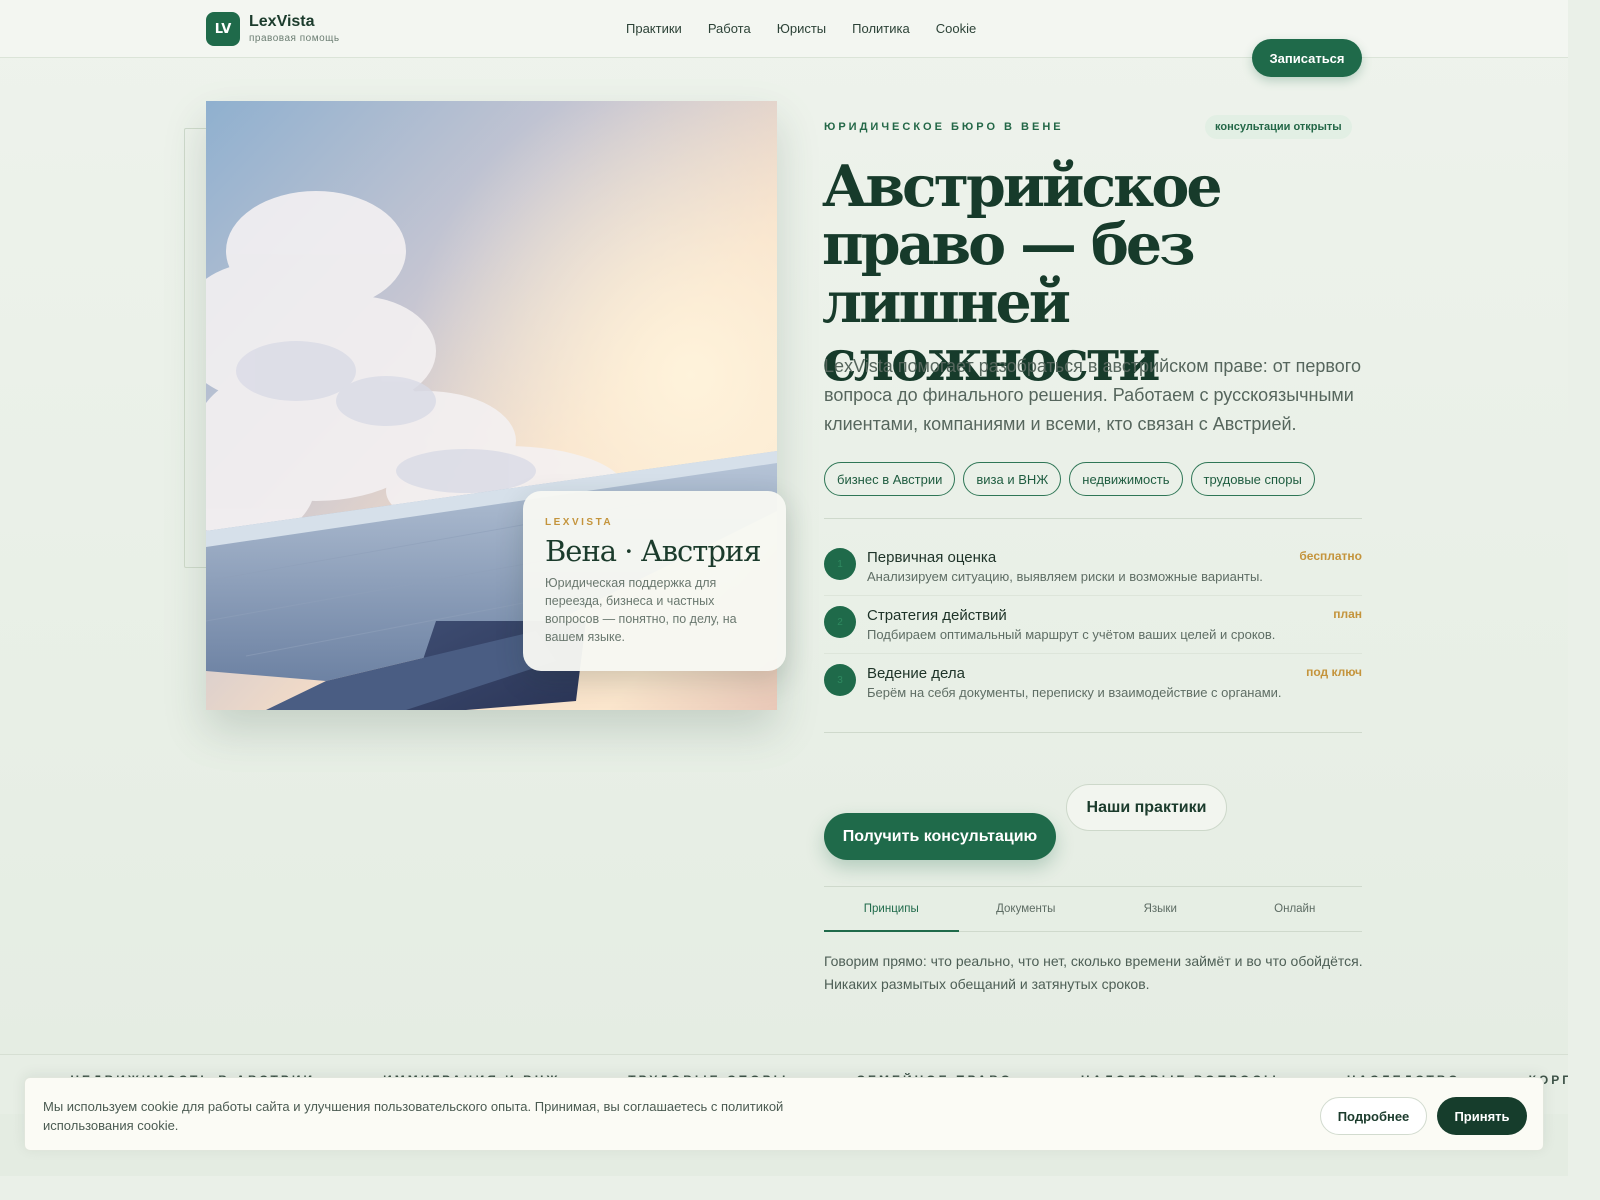  Describe the element at coordinates (1330, 556) in the screenshot. I see `step-badge: бесплатно` at that location.